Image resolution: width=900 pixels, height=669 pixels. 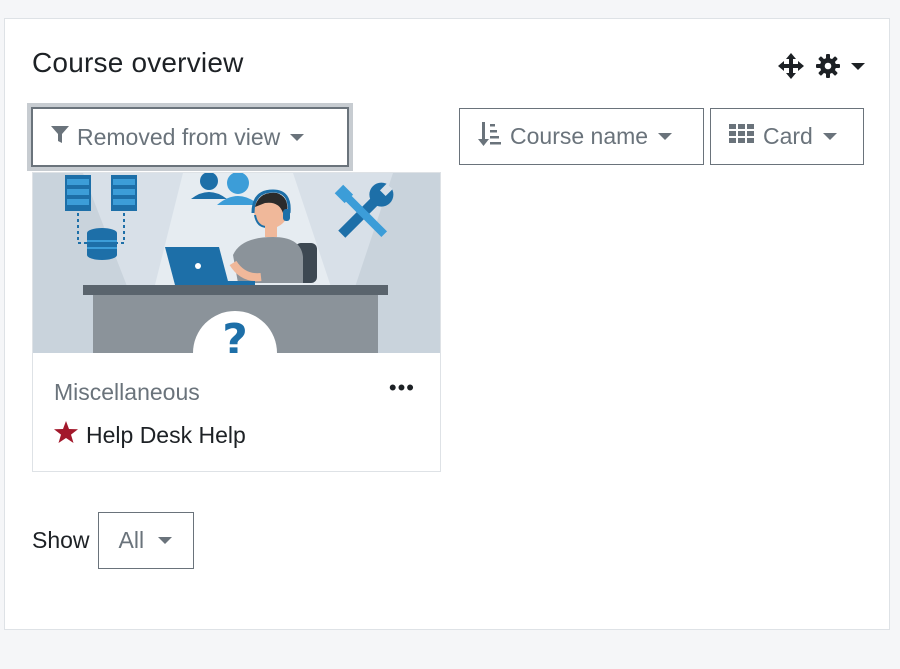 What do you see at coordinates (402, 388) in the screenshot?
I see `course-actions-menu: •••` at bounding box center [402, 388].